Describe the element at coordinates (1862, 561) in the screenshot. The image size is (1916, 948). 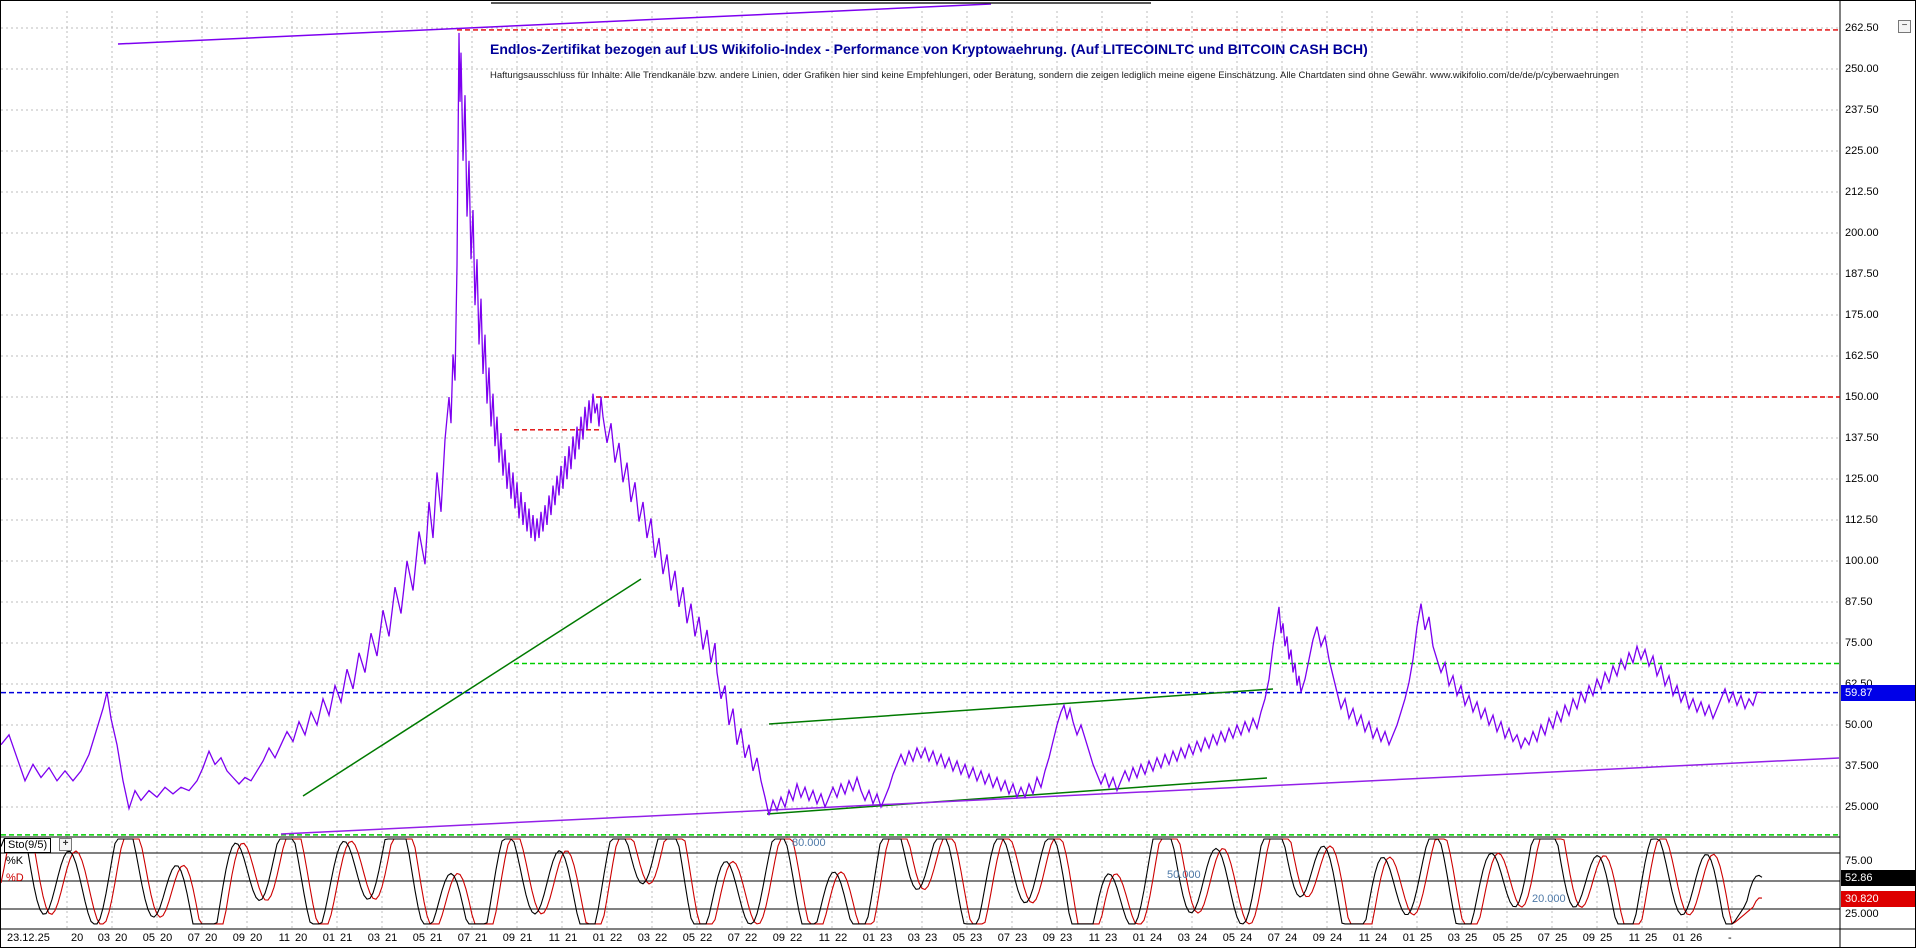
I see `price-axis-label: 100.00` at that location.